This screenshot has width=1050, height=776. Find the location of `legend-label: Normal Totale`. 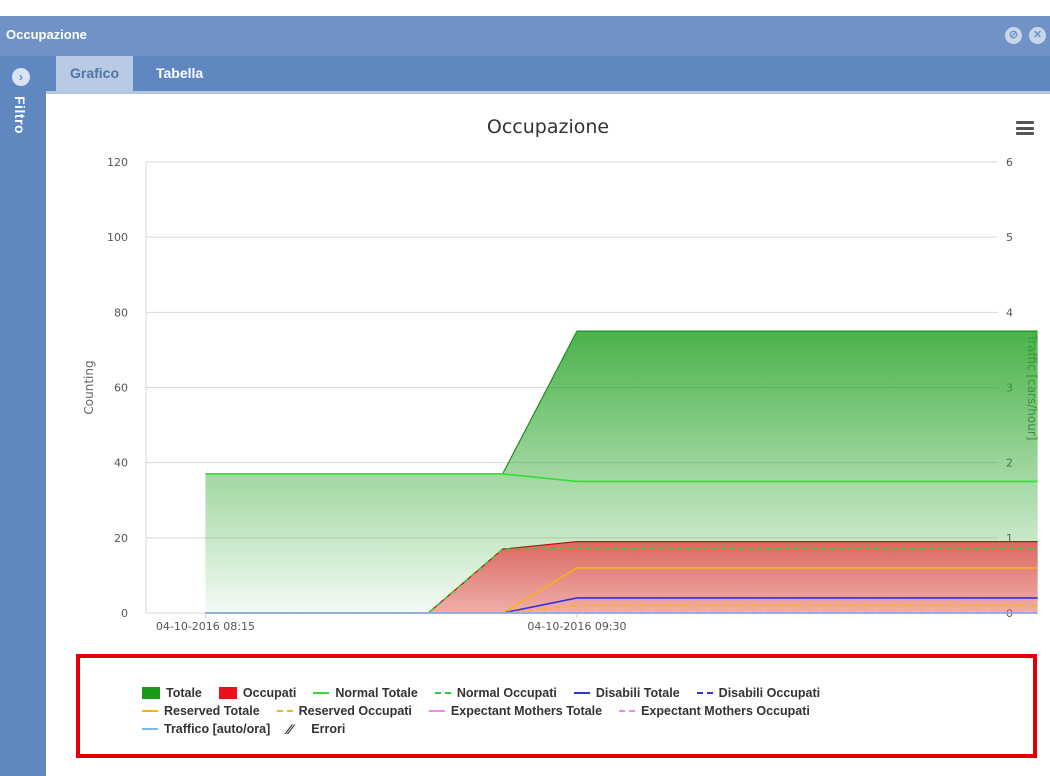

legend-label: Normal Totale is located at coordinates (376, 693).